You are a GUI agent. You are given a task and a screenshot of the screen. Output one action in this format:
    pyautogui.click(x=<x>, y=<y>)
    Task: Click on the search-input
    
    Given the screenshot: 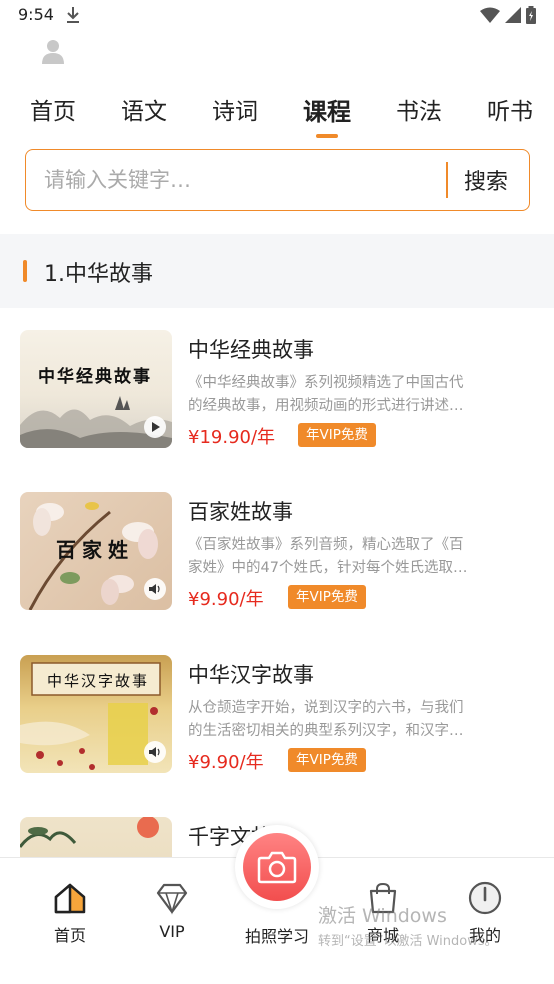 What is the action you would take?
    pyautogui.click(x=239, y=180)
    